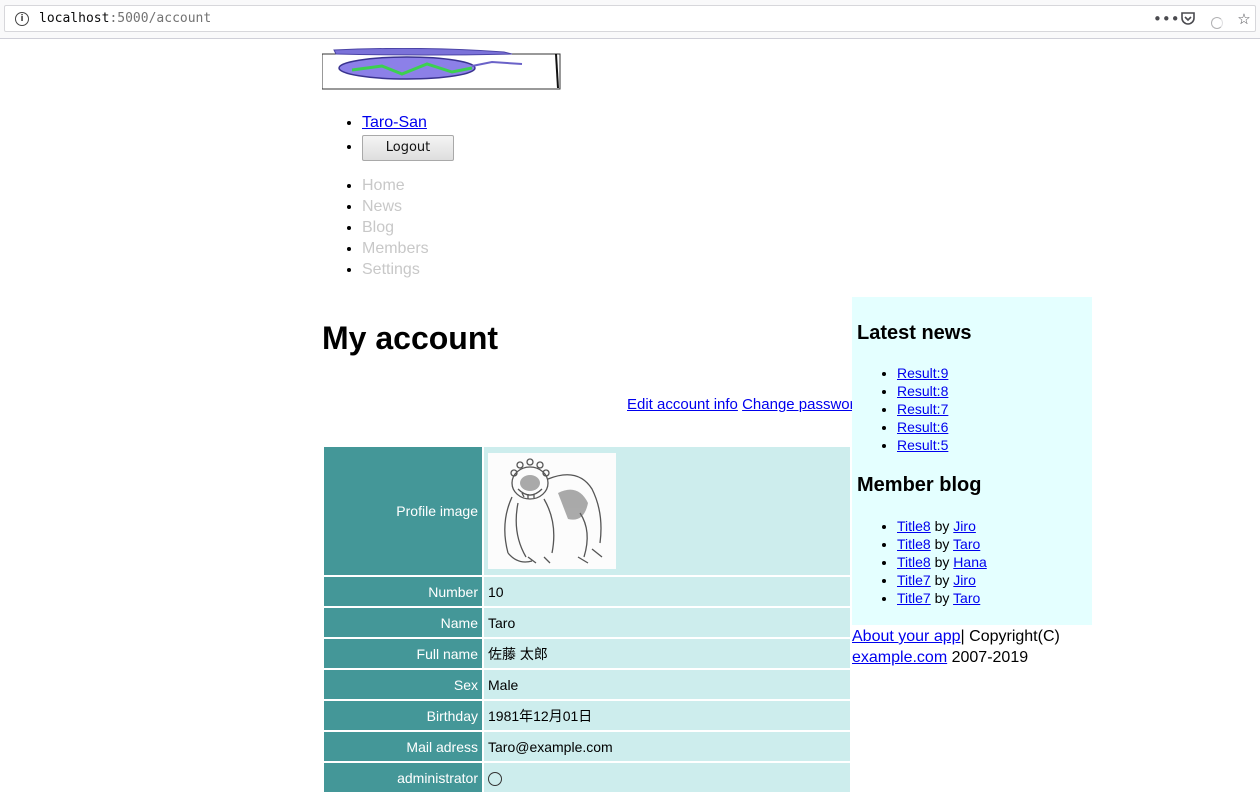 This screenshot has height=811, width=1260. Describe the element at coordinates (22, 19) in the screenshot. I see `info-icon: i` at that location.